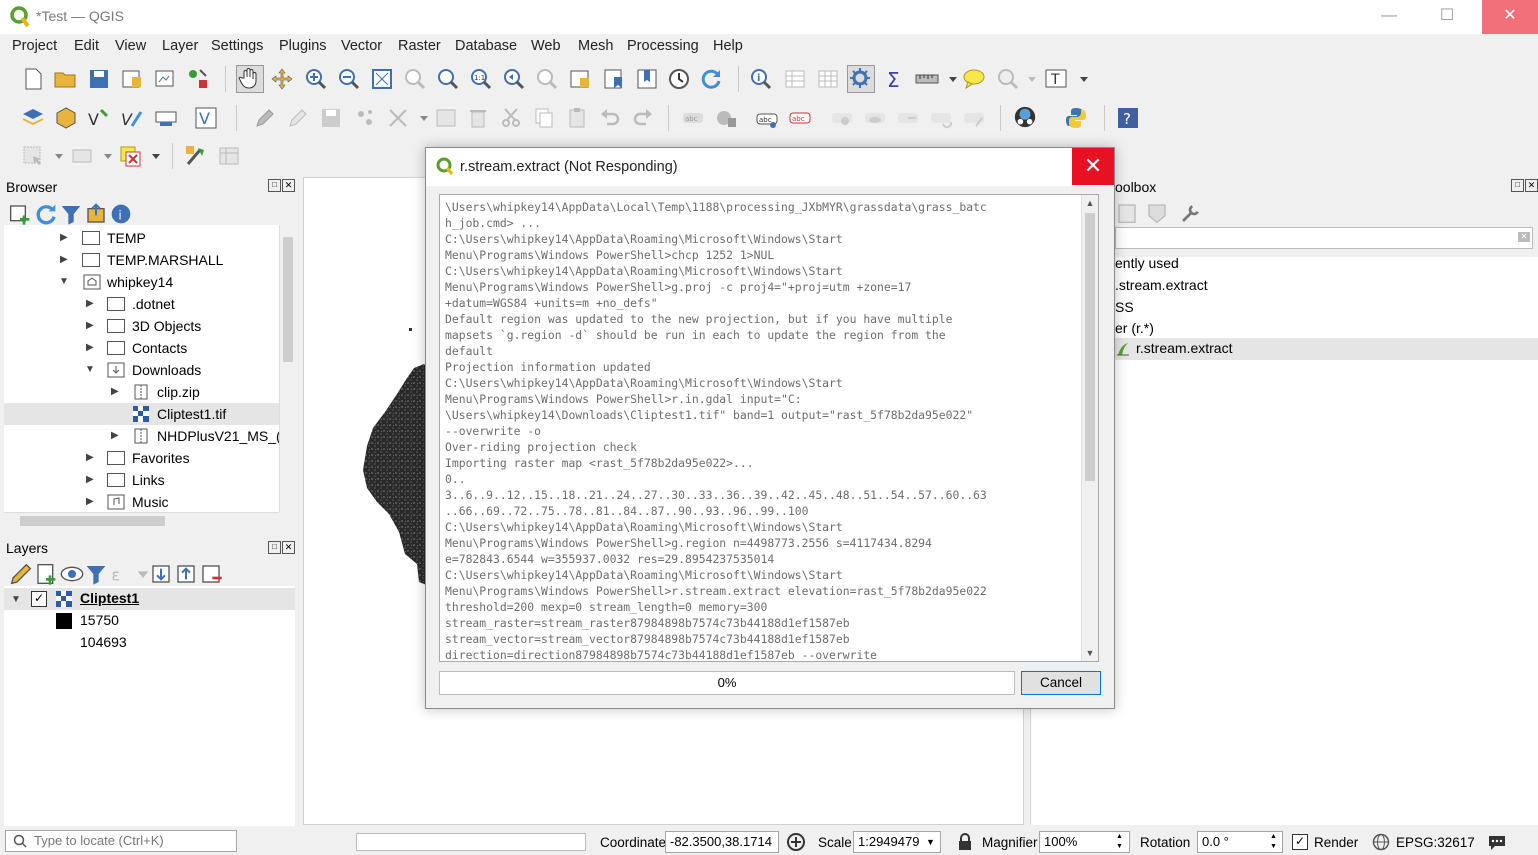 This screenshot has height=855, width=1538. I want to click on clear-search-icon: ✕, so click(1524, 237).